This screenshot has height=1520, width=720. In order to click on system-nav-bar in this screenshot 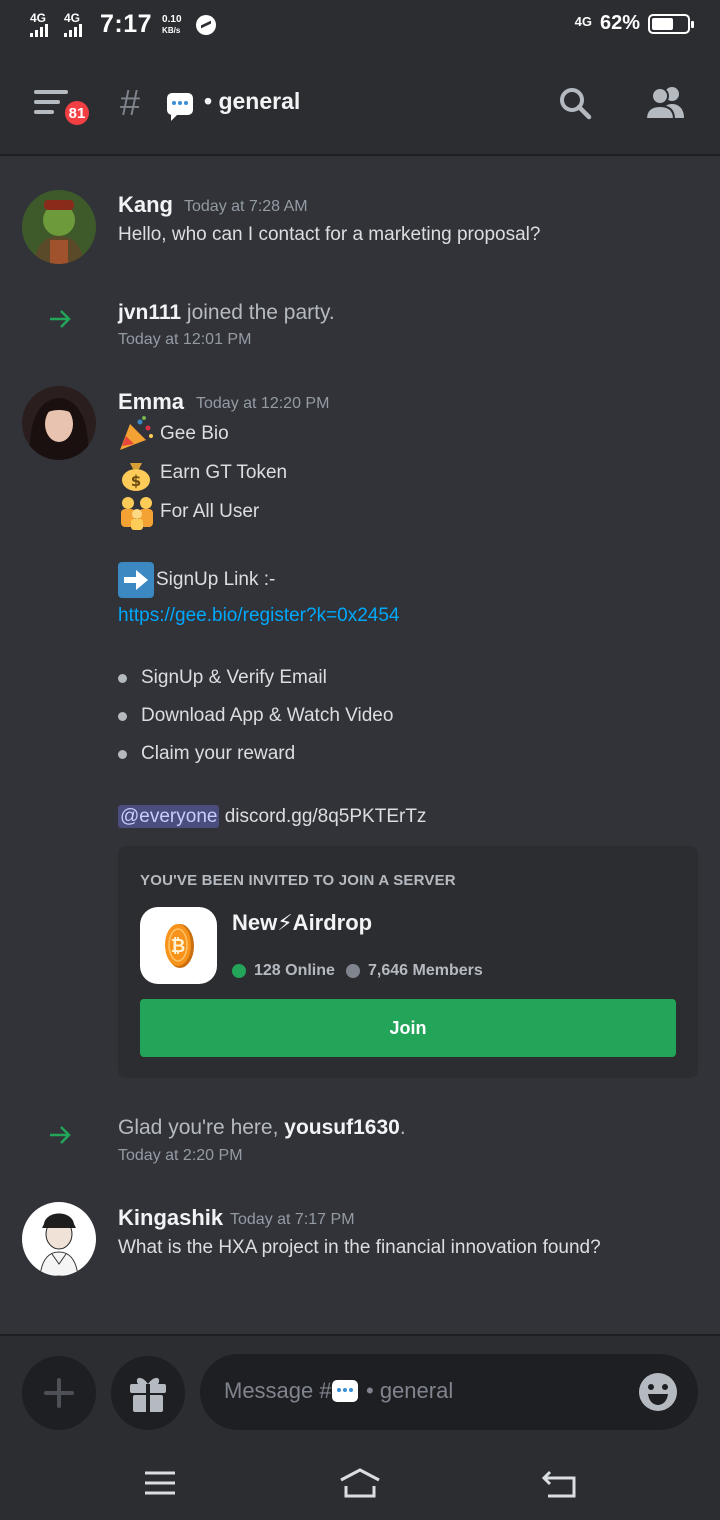, I will do `click(360, 1483)`.